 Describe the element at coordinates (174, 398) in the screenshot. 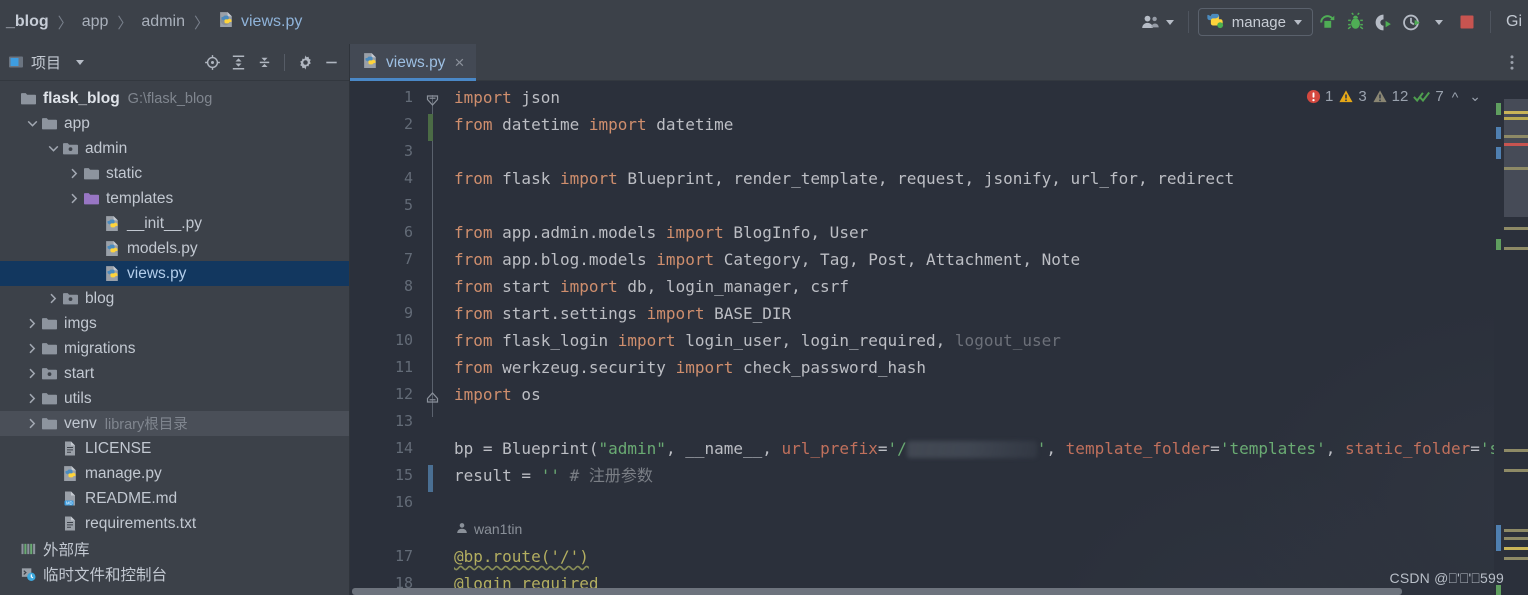

I see `tree-node-utils: utils` at that location.